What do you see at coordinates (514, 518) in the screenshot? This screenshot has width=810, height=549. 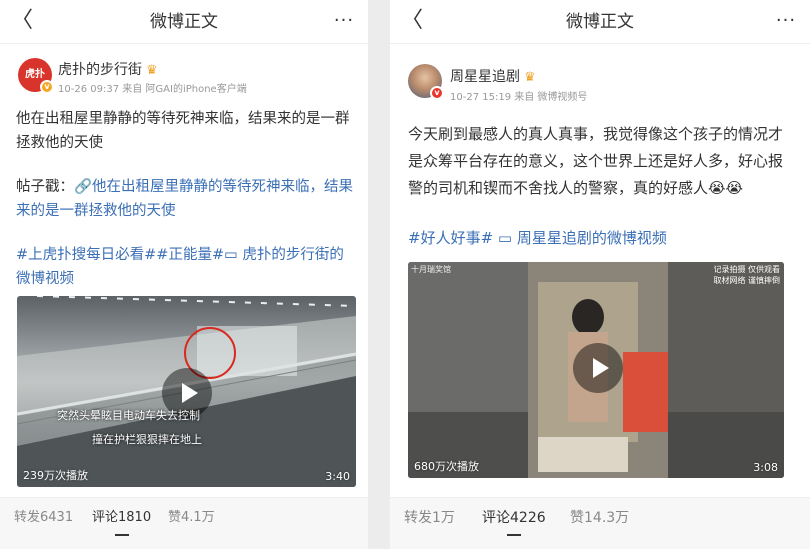 I see `right-comment-tab: 评论4226` at bounding box center [514, 518].